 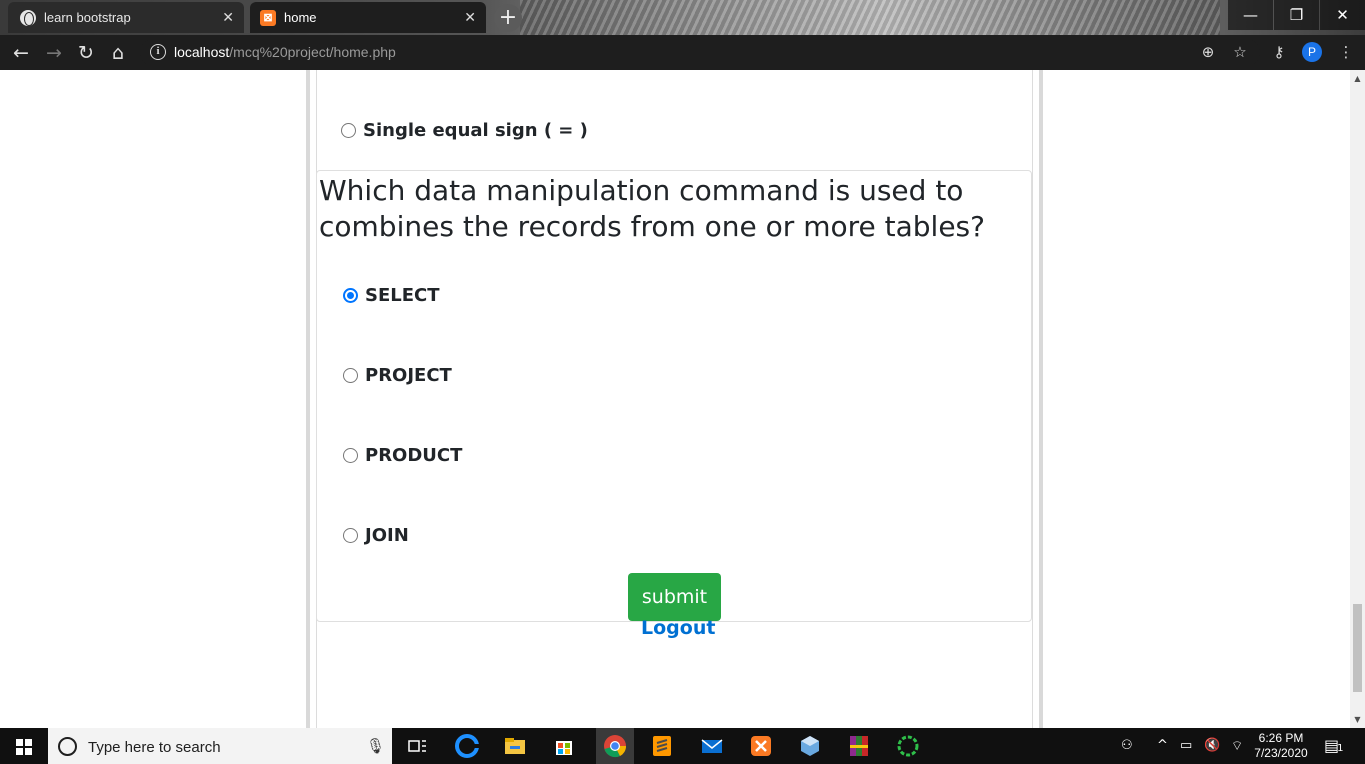 I want to click on battery-icon: ▭, so click(x=1186, y=745).